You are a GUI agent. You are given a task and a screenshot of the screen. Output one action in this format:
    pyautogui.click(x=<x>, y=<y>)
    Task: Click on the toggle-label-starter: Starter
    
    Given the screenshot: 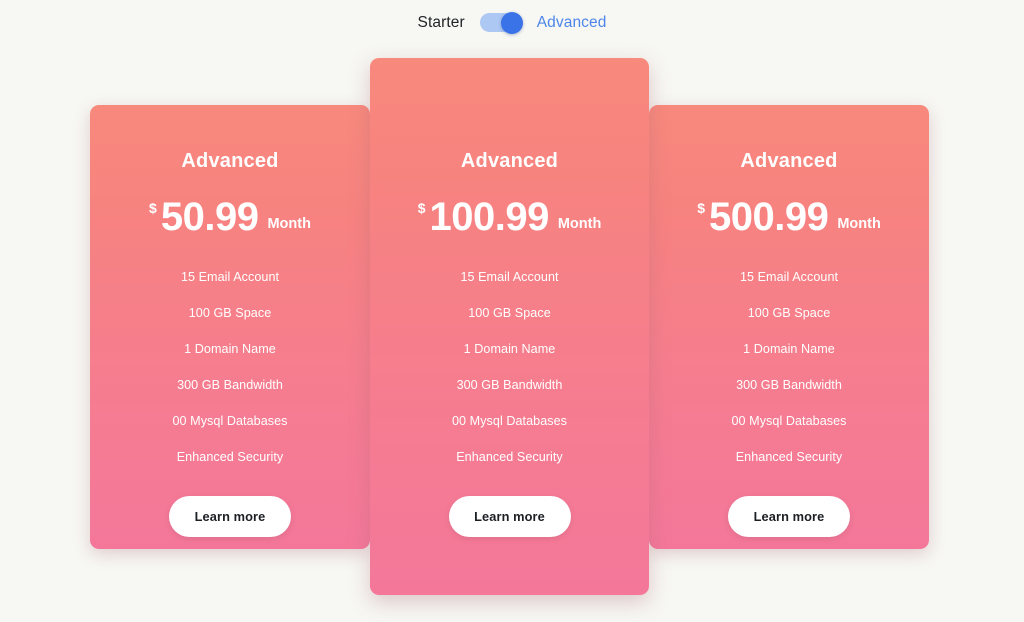 What is the action you would take?
    pyautogui.click(x=441, y=23)
    